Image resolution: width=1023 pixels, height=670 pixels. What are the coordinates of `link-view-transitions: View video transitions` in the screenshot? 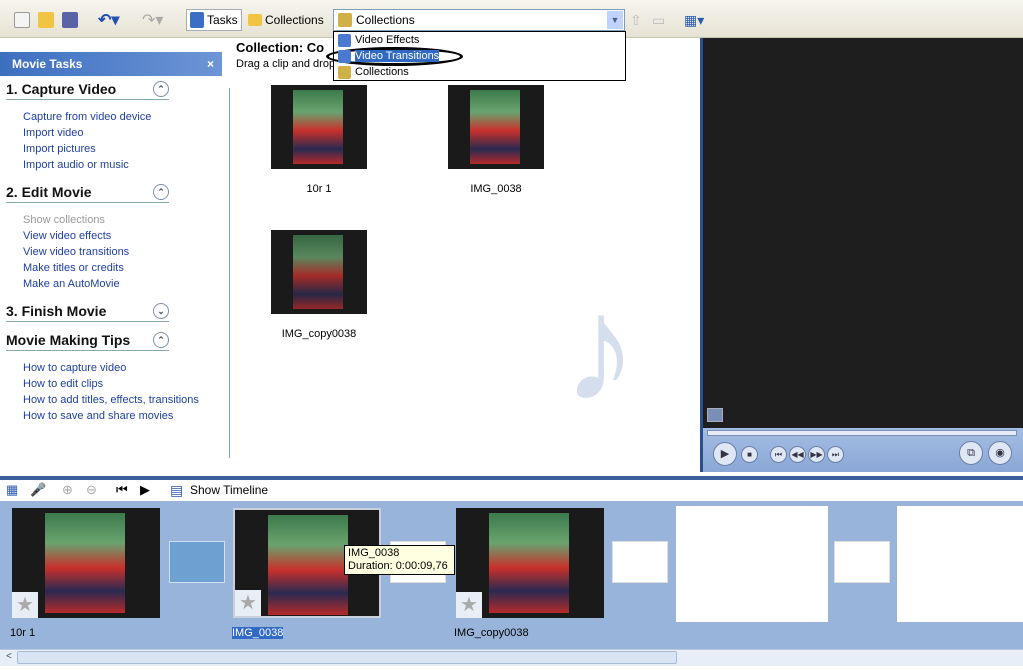 It's located at (76, 252).